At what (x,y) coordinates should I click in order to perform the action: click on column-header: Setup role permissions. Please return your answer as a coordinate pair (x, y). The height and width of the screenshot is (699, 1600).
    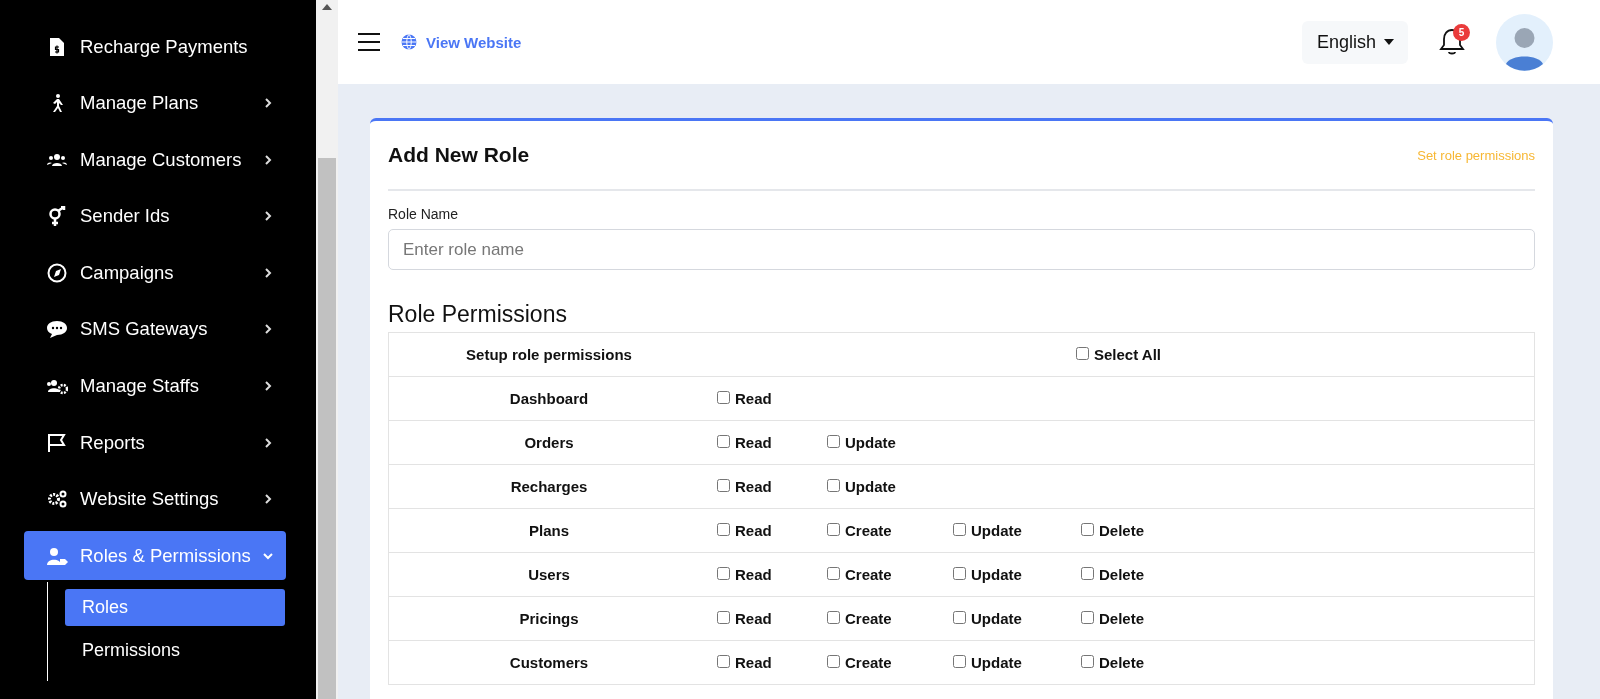
    Looking at the image, I should click on (549, 354).